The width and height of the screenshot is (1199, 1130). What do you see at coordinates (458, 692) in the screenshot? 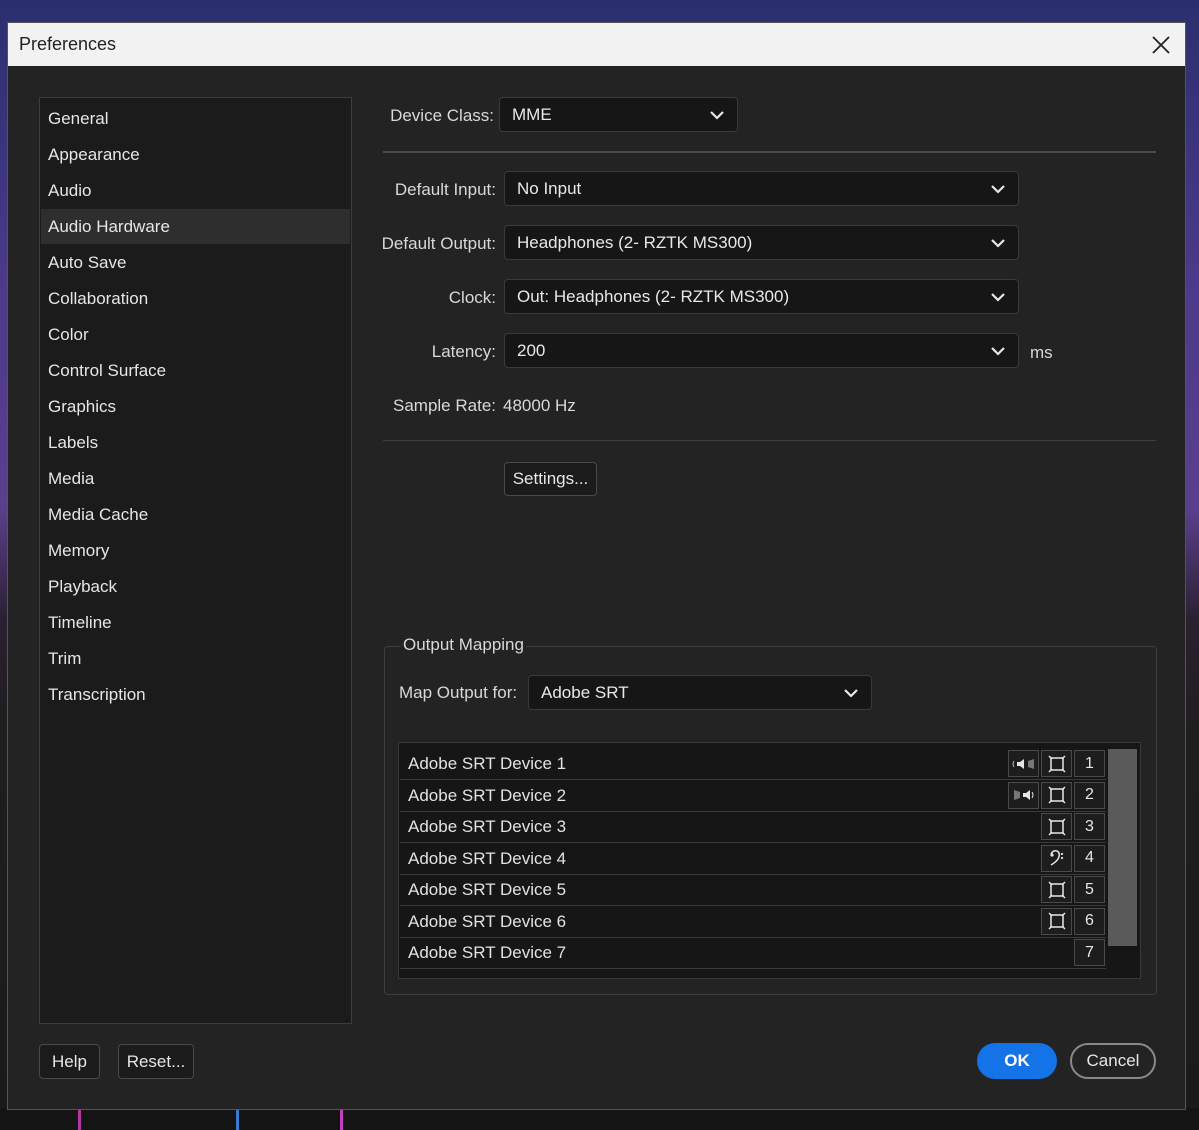
I see `map-output-label: Map Output for:` at bounding box center [458, 692].